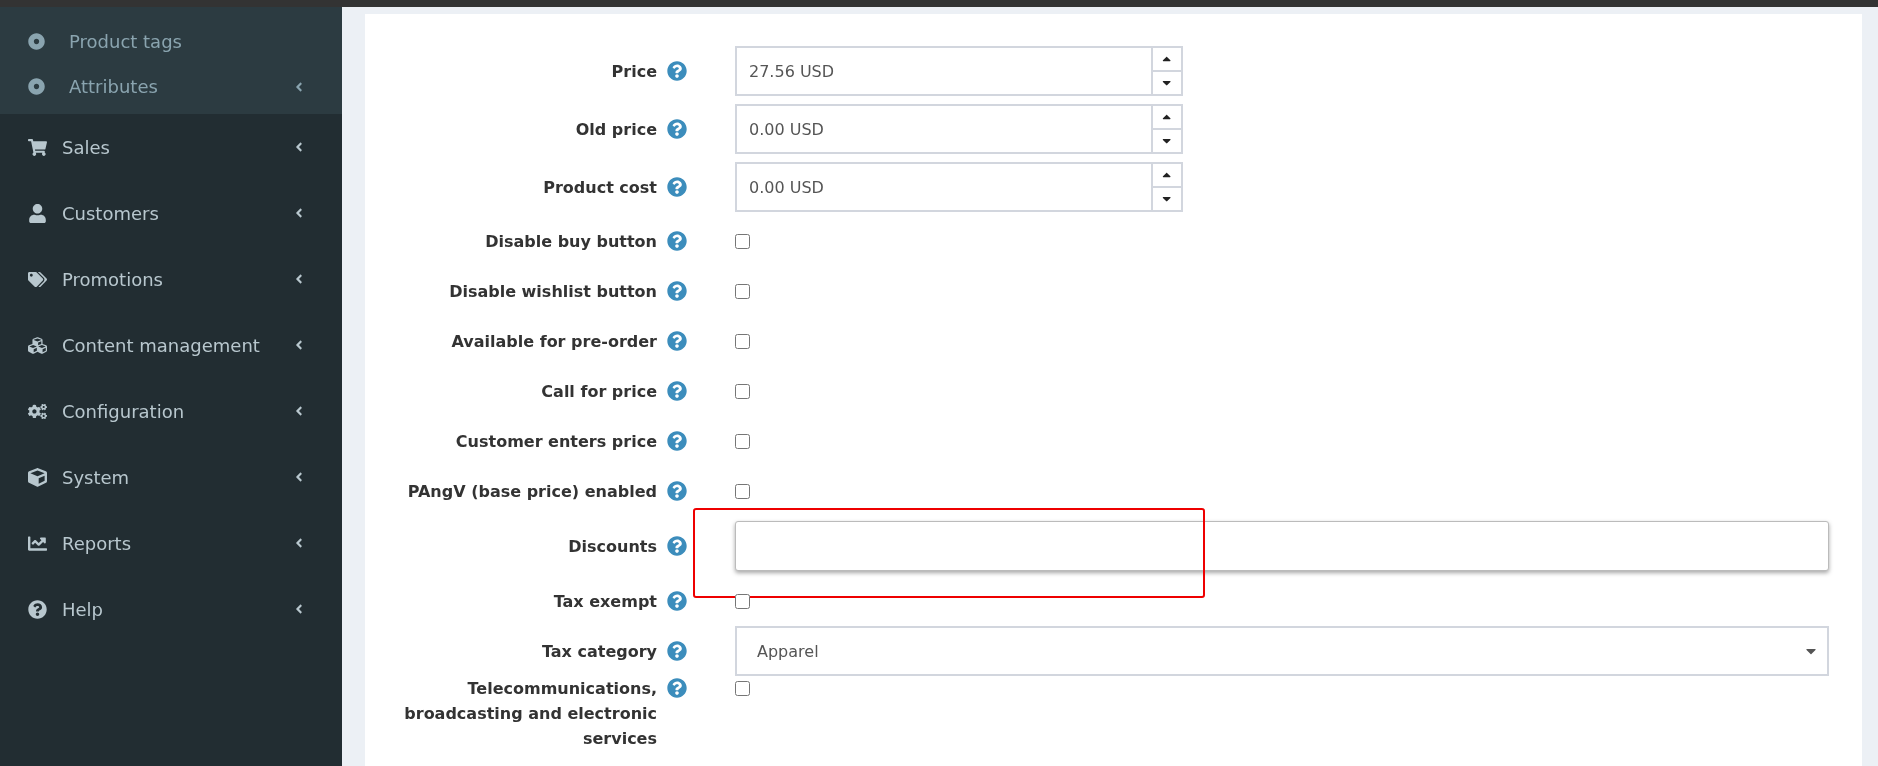  What do you see at coordinates (599, 391) in the screenshot?
I see `field-label: Call for price` at bounding box center [599, 391].